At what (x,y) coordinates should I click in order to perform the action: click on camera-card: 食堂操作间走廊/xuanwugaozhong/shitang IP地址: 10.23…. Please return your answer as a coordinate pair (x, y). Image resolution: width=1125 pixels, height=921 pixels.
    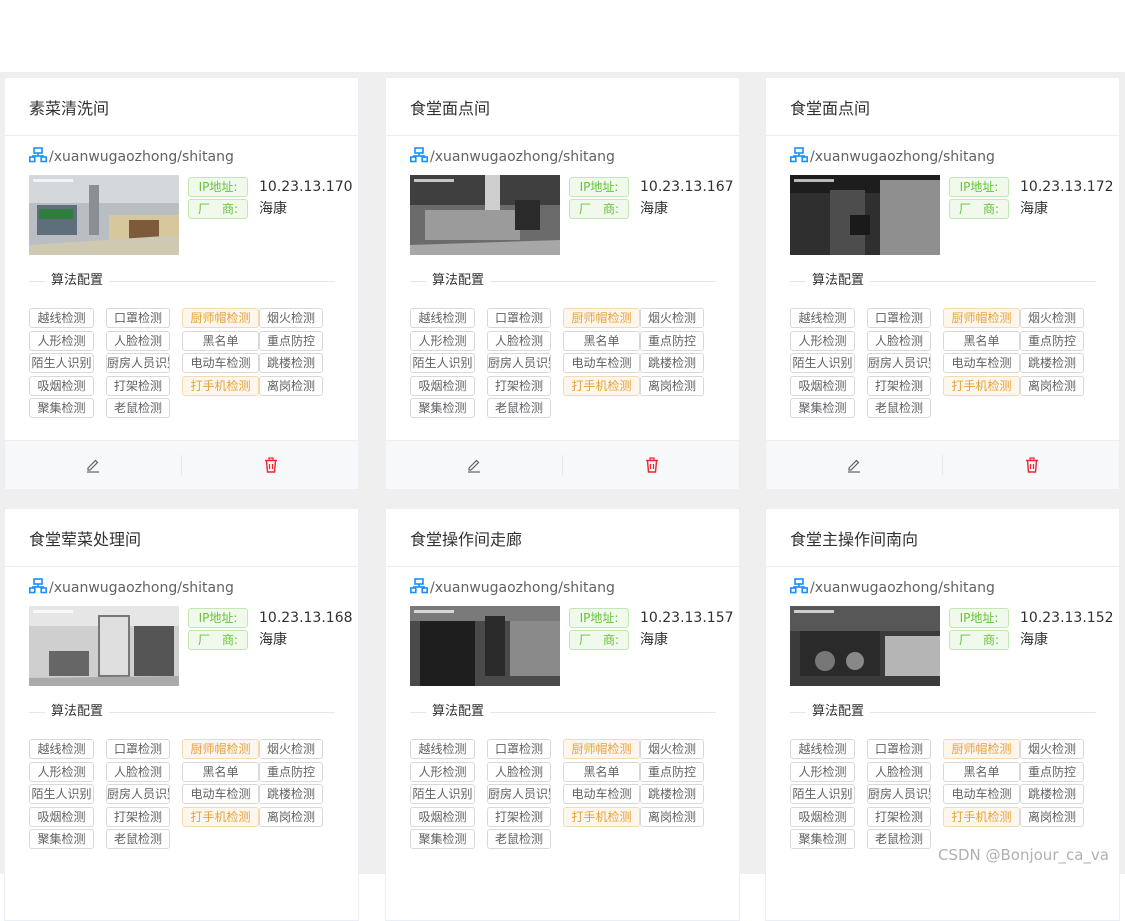
    Looking at the image, I should click on (562, 714).